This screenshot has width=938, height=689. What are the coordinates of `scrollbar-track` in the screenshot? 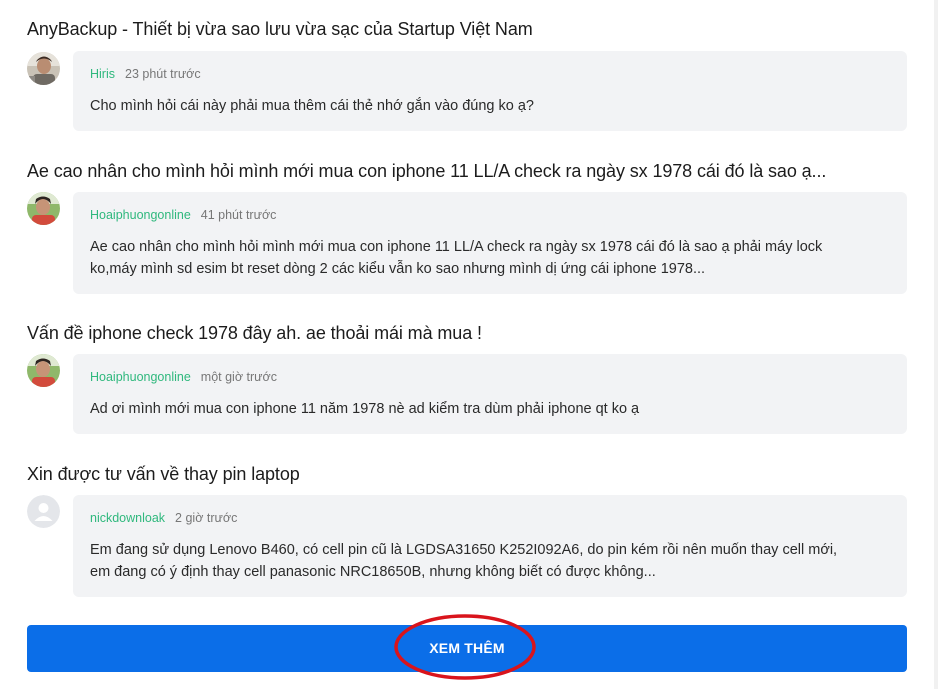 It's located at (936, 344).